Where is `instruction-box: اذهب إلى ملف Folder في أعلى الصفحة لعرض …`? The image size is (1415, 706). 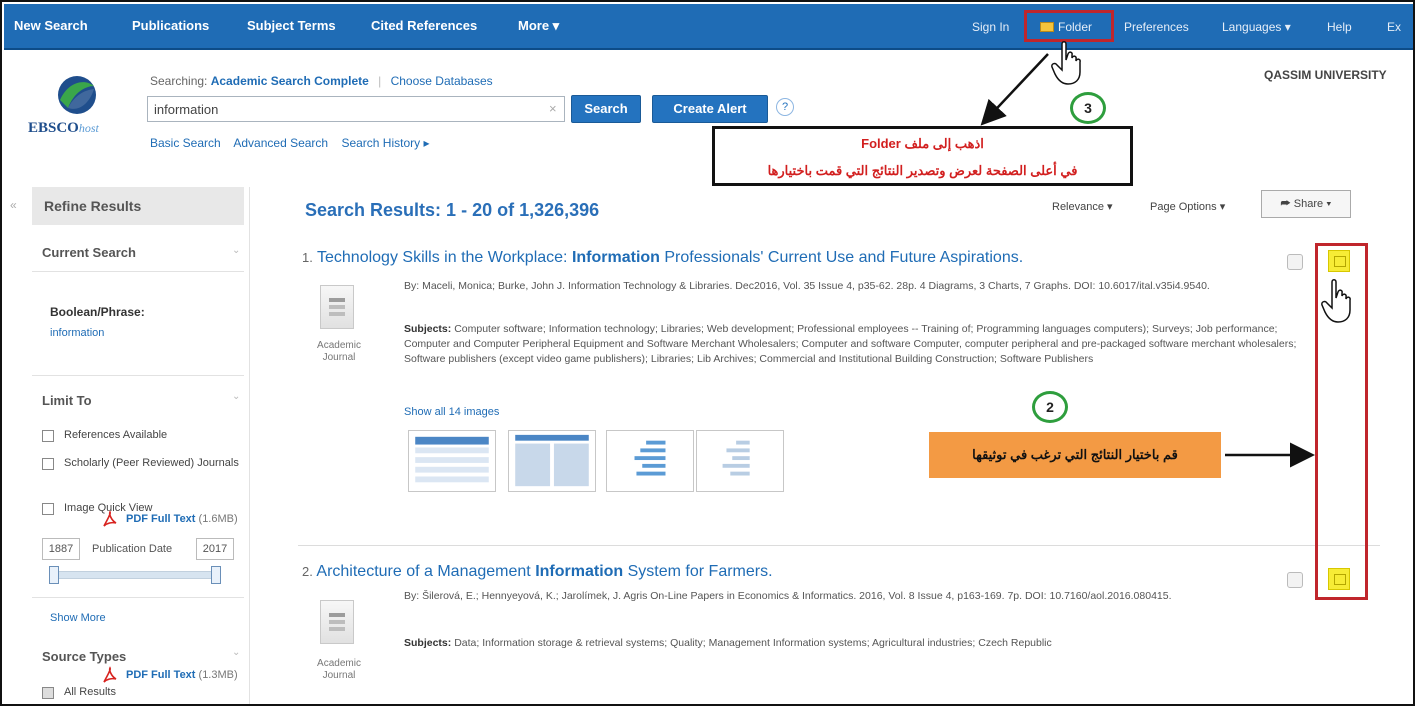 instruction-box: اذهب إلى ملف Folder في أعلى الصفحة لعرض … is located at coordinates (922, 156).